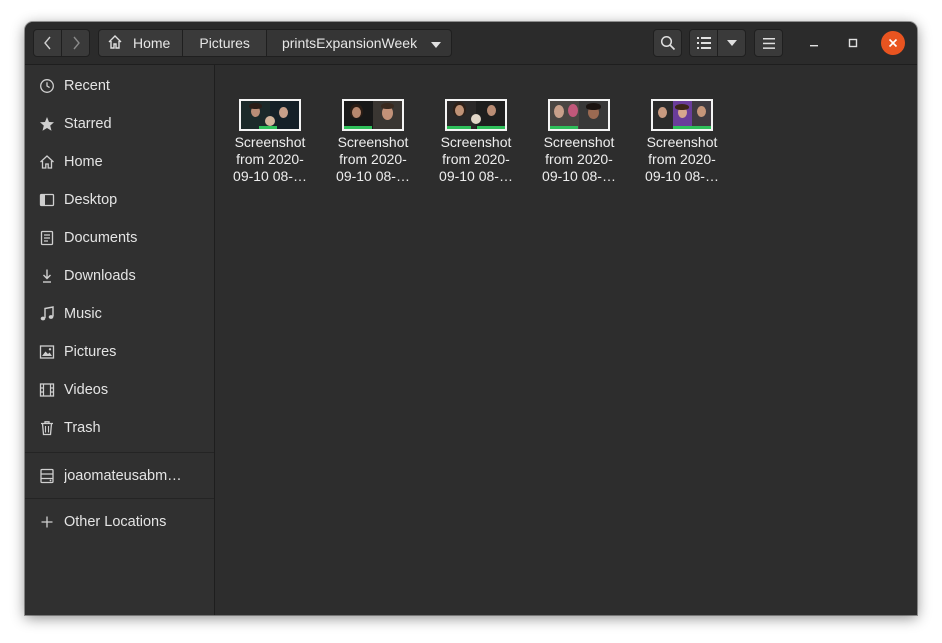 Image resolution: width=942 pixels, height=643 pixels. I want to click on picture-icon, so click(47, 352).